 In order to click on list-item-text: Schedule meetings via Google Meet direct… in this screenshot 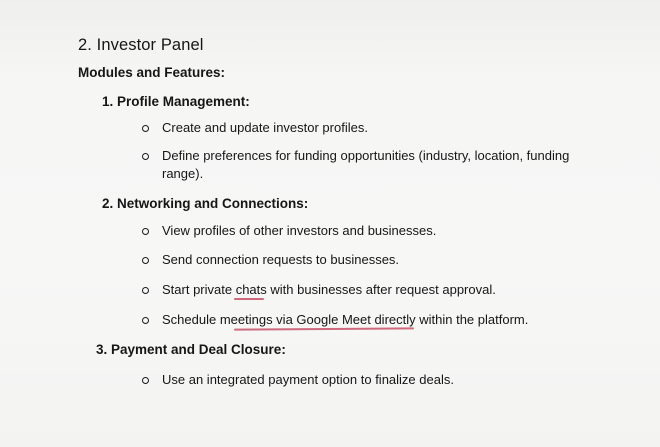, I will do `click(345, 319)`.